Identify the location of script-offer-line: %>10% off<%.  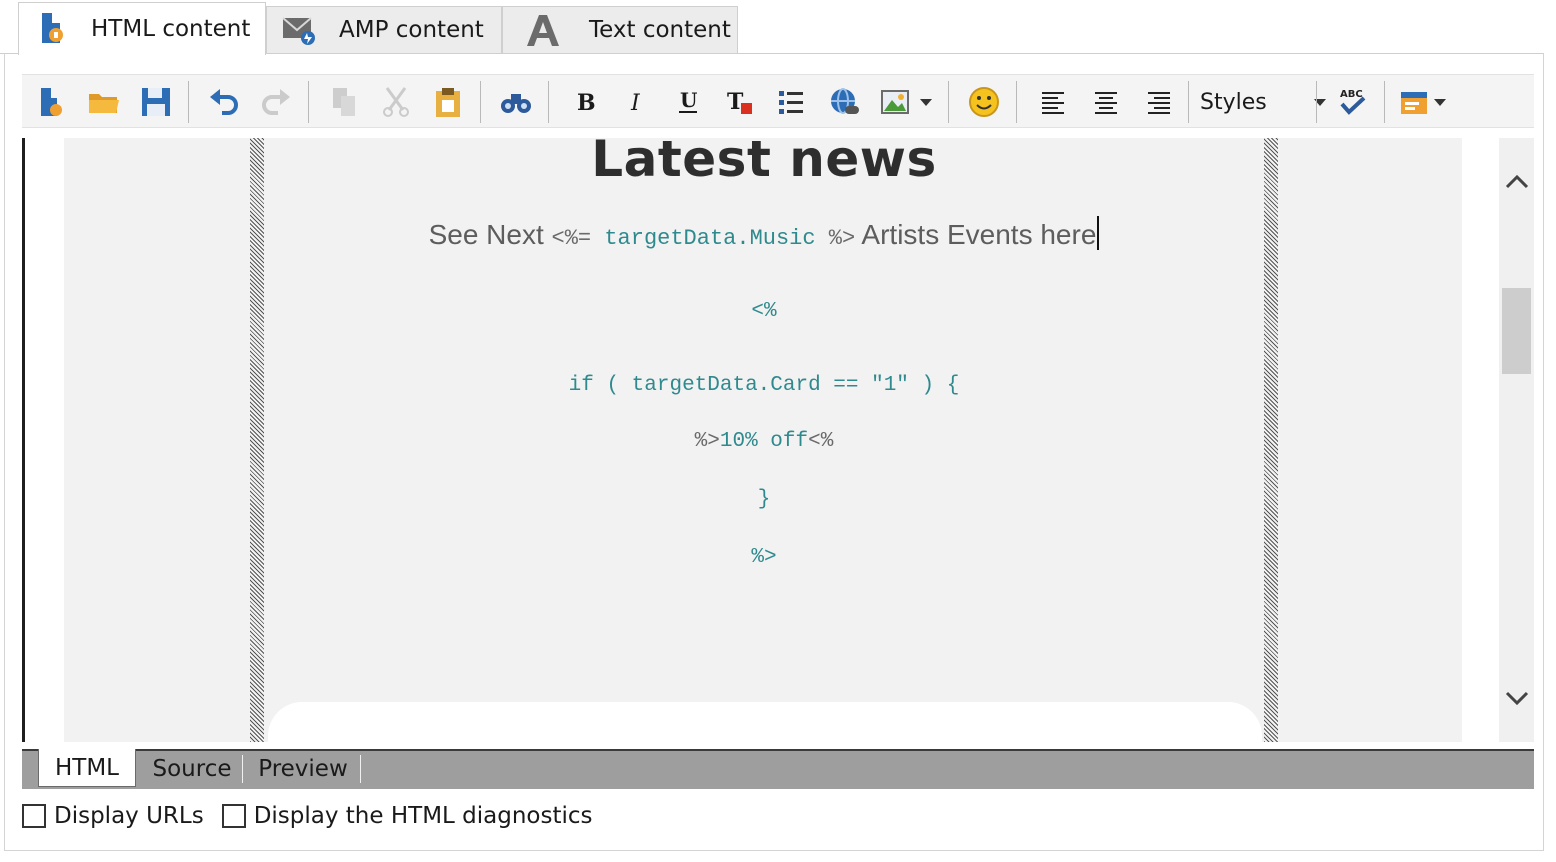
(764, 441).